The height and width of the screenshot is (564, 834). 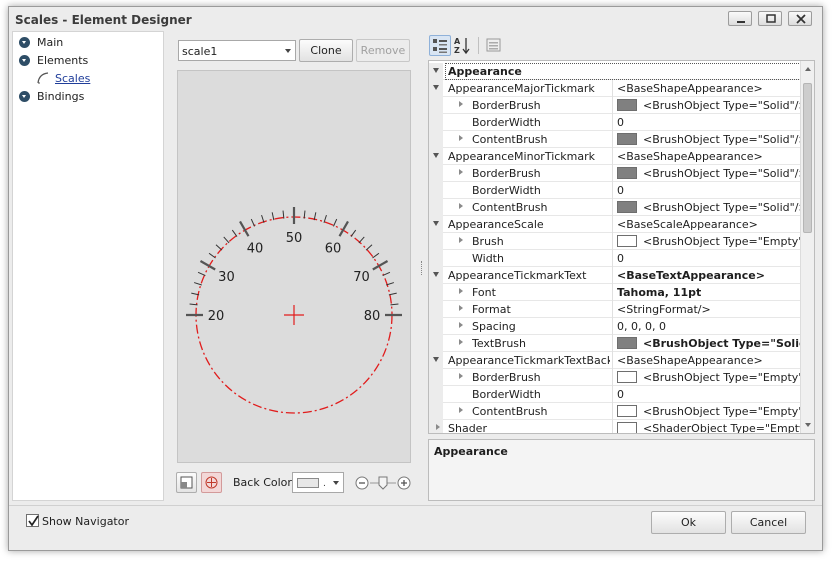 I want to click on alphabetical-button: A Z, so click(x=463, y=45).